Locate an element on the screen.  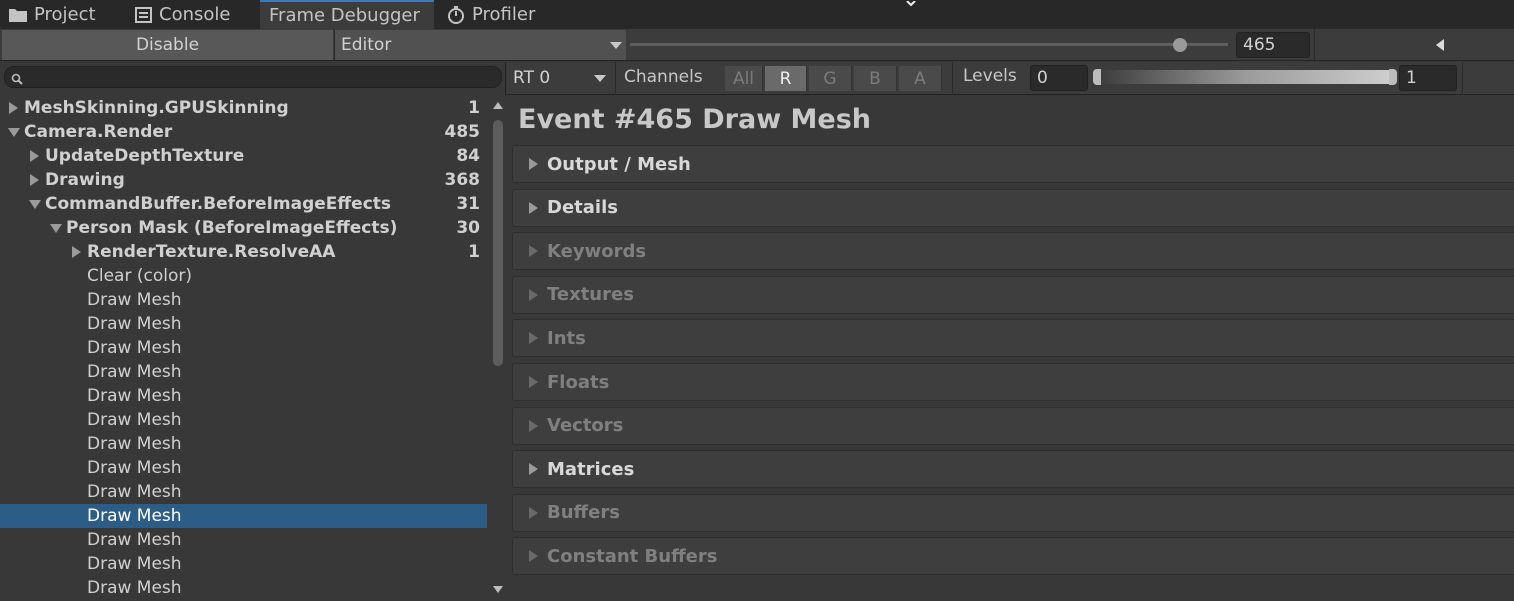
section-keywords: Keywords is located at coordinates (1013, 251).